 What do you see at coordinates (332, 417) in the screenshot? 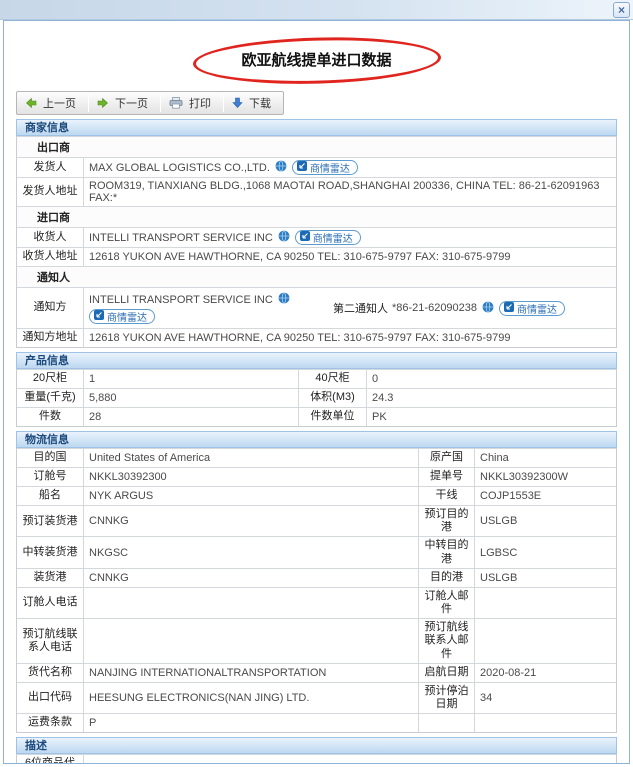
I see `field-label: 件数单位` at bounding box center [332, 417].